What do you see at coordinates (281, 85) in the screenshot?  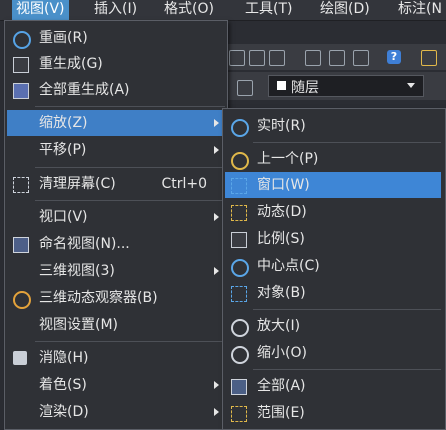 I see `layer-color-swatch` at bounding box center [281, 85].